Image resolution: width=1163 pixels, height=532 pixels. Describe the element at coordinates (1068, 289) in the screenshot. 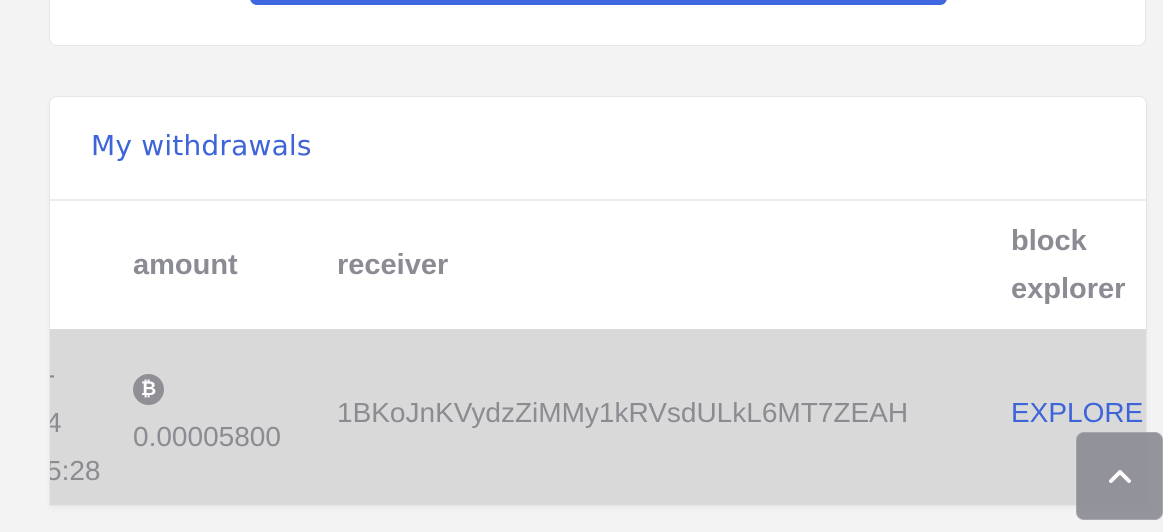

I see `column-header-explorer-line: explorer` at that location.